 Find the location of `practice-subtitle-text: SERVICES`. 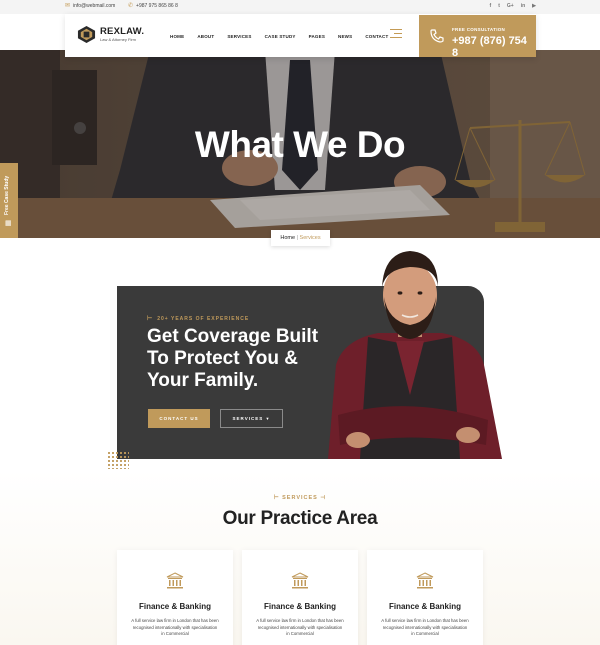

practice-subtitle-text: SERVICES is located at coordinates (300, 498).